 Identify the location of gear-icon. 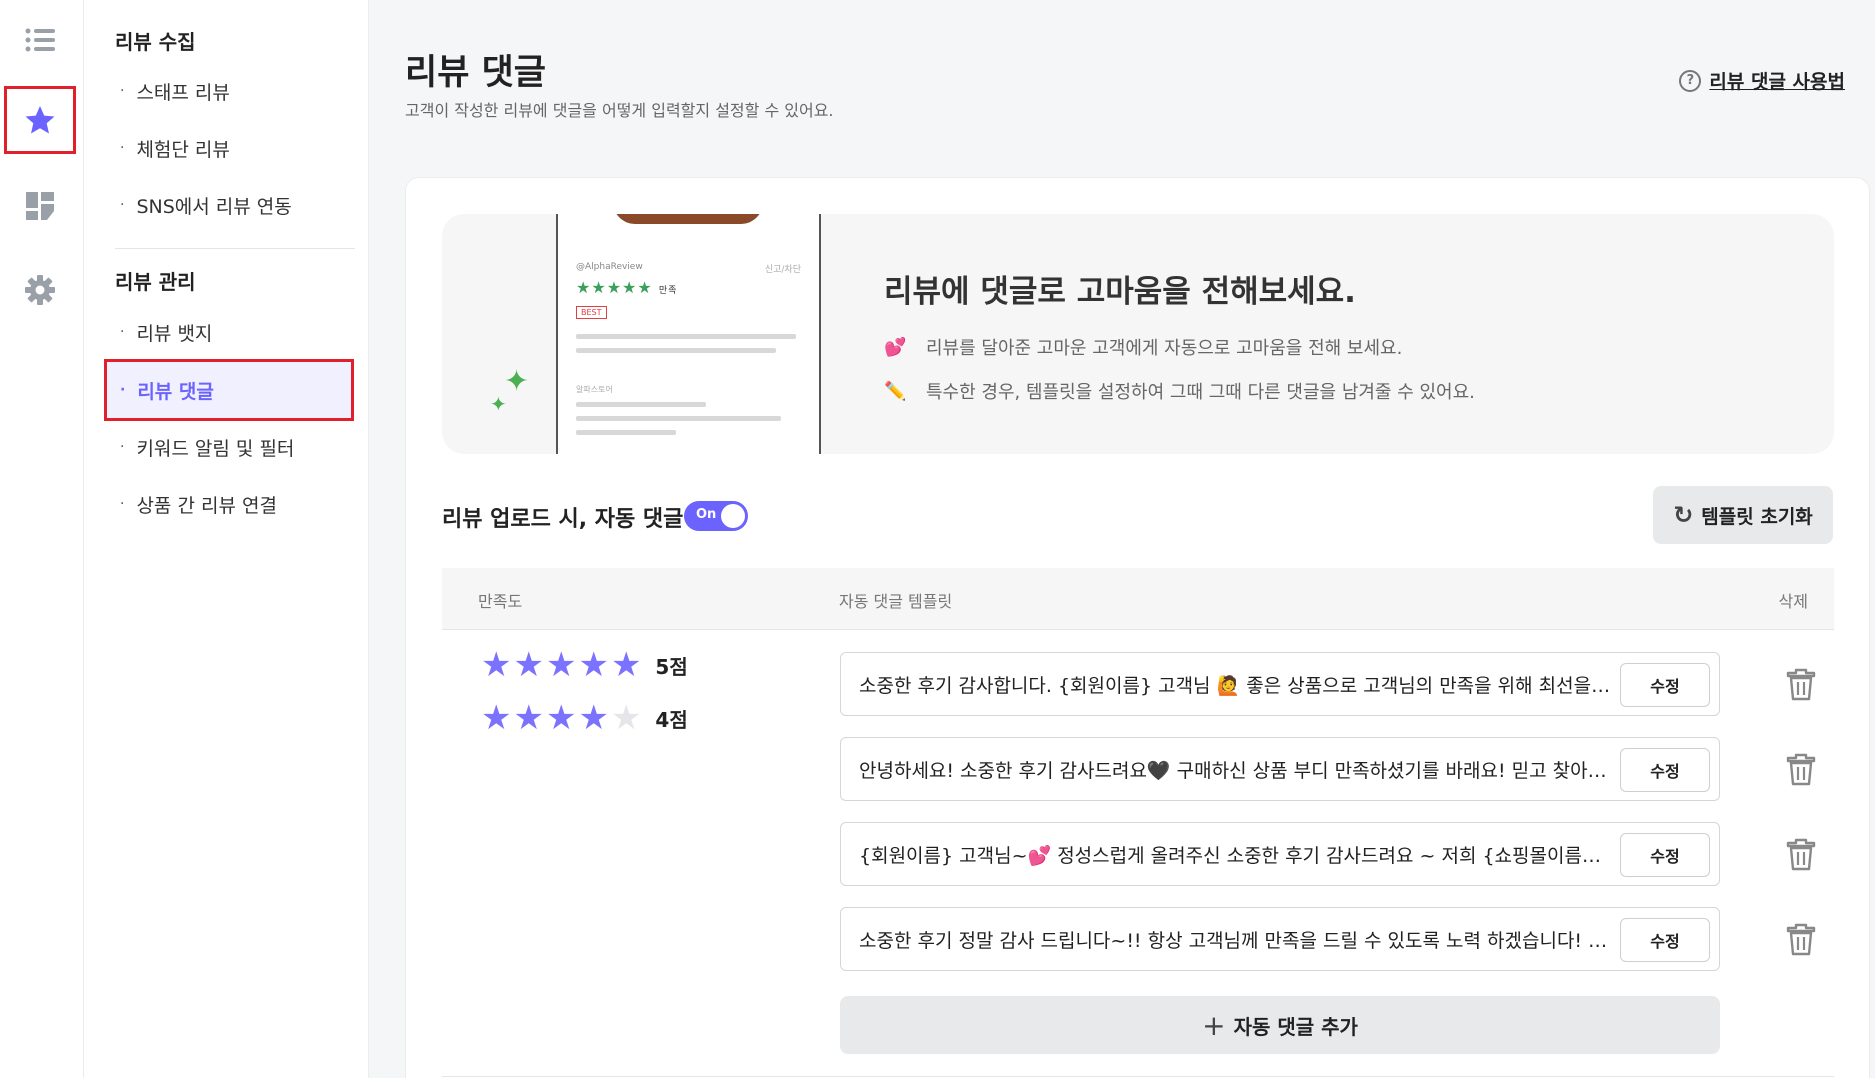
(40, 290).